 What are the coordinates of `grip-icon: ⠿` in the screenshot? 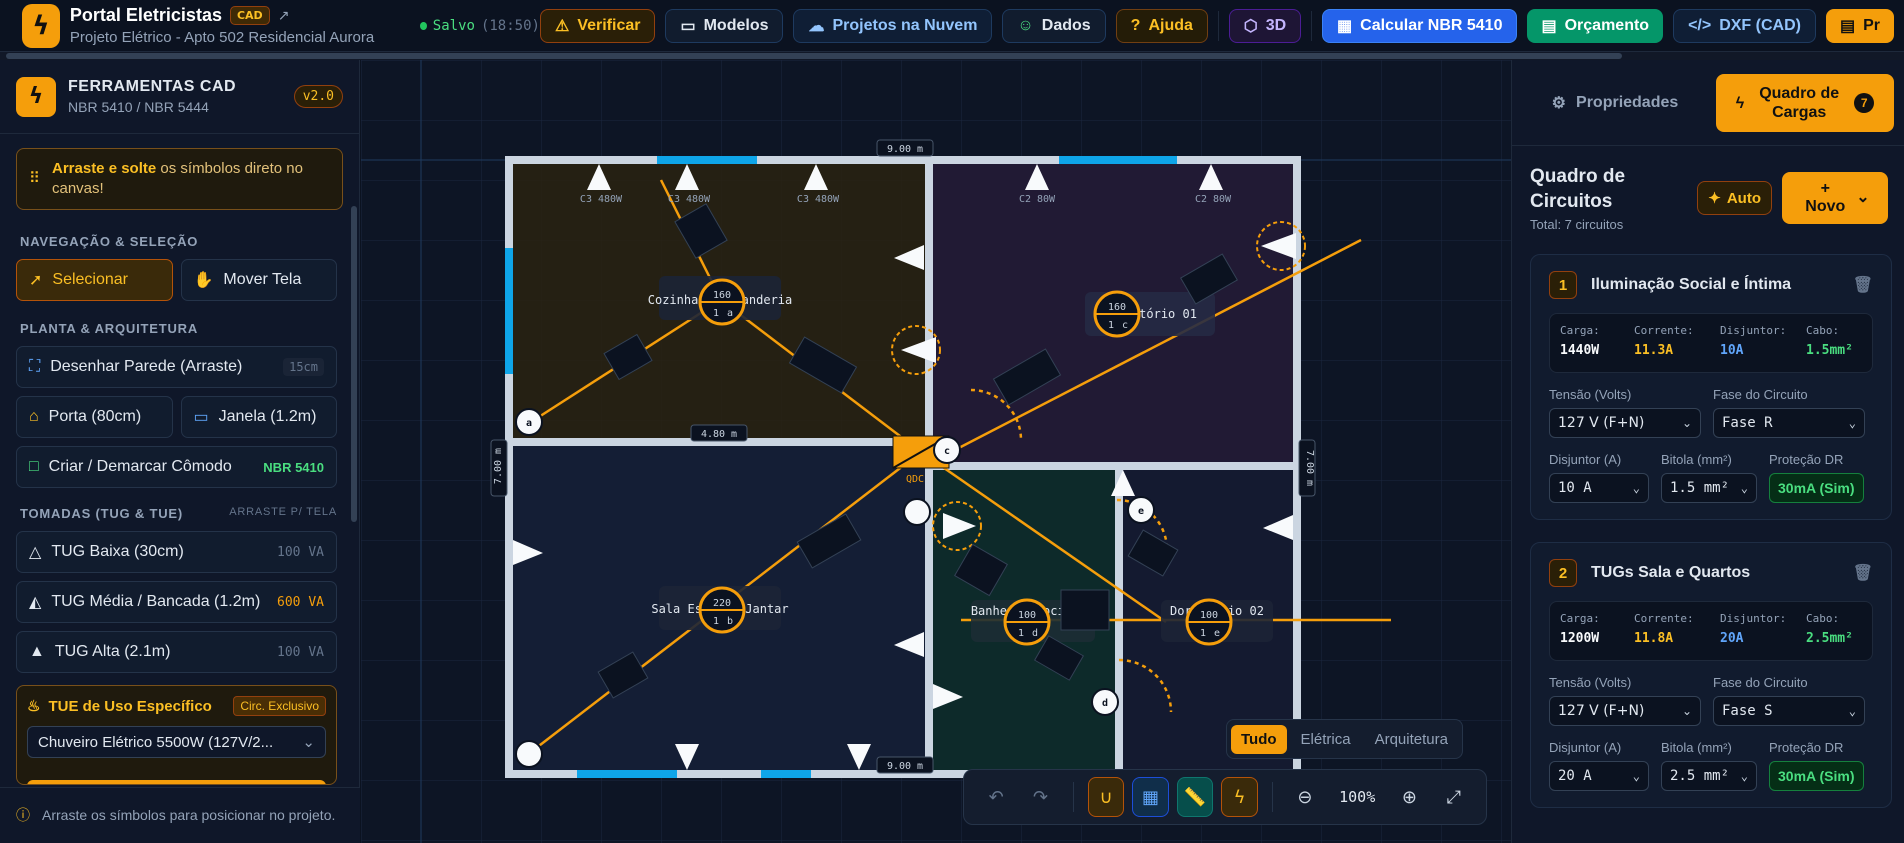 It's located at (34, 178).